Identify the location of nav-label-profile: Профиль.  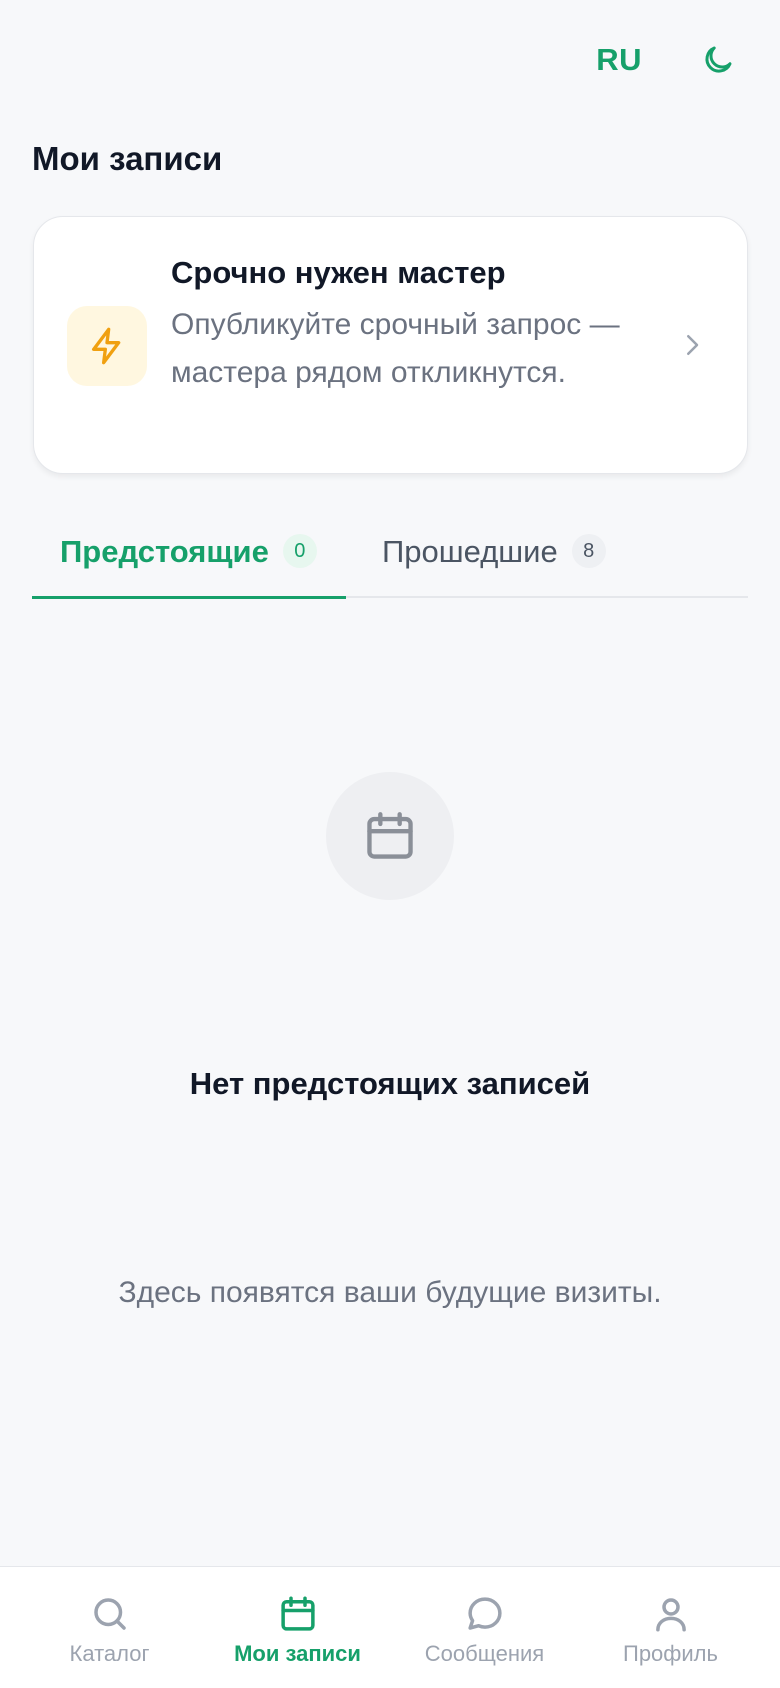
(670, 1653).